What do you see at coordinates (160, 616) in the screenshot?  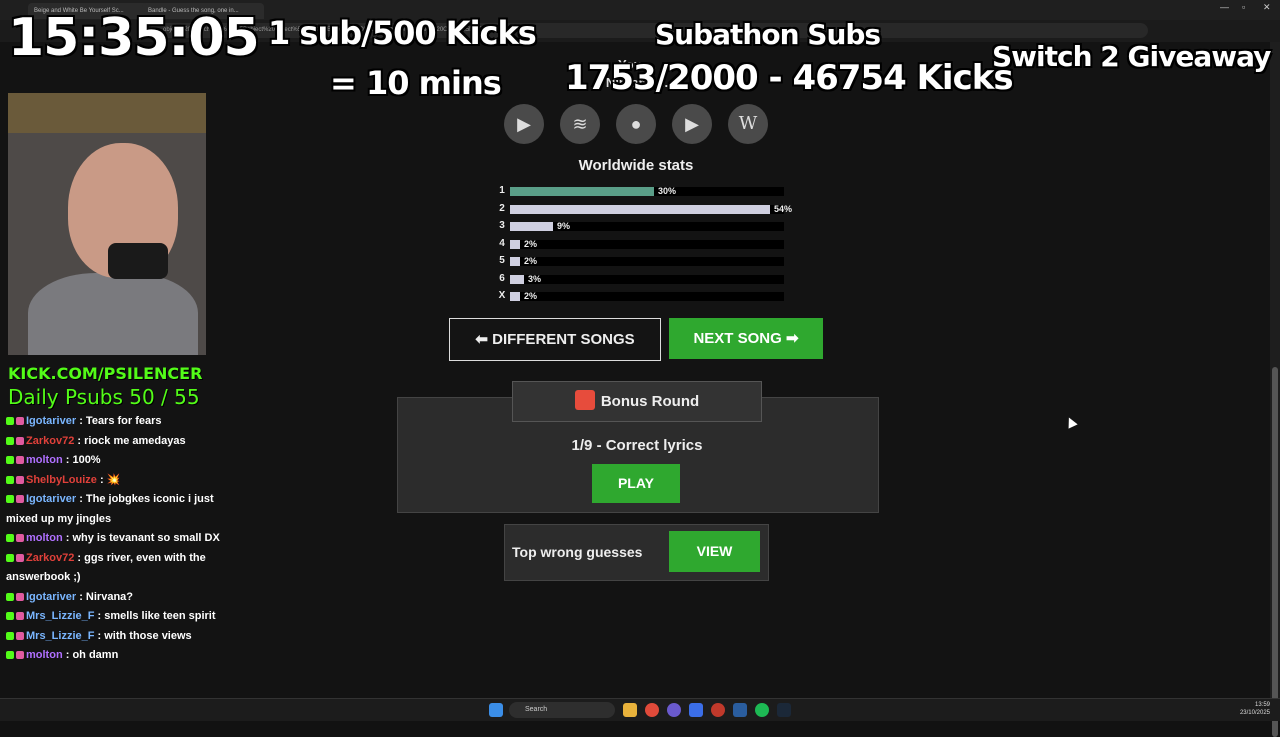 I see `chat-text: smells like teen spirit` at bounding box center [160, 616].